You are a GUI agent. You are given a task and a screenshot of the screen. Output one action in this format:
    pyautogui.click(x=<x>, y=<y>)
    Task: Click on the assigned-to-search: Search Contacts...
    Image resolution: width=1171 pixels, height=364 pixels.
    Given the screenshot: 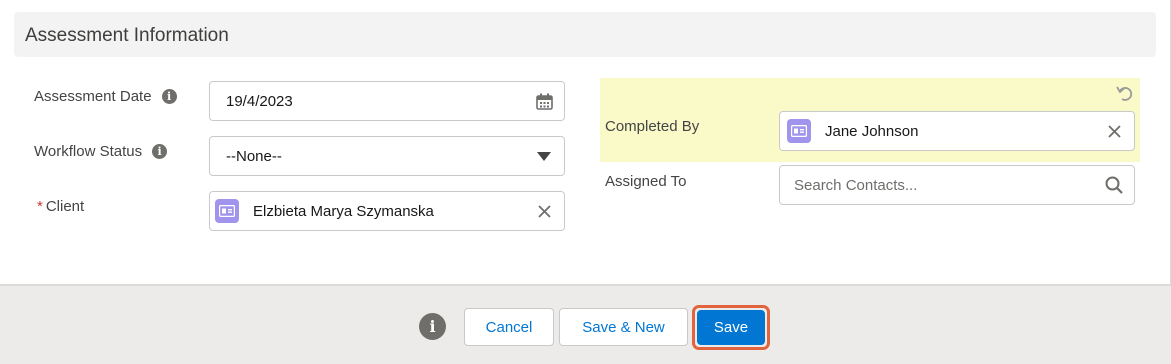 What is the action you would take?
    pyautogui.click(x=957, y=185)
    